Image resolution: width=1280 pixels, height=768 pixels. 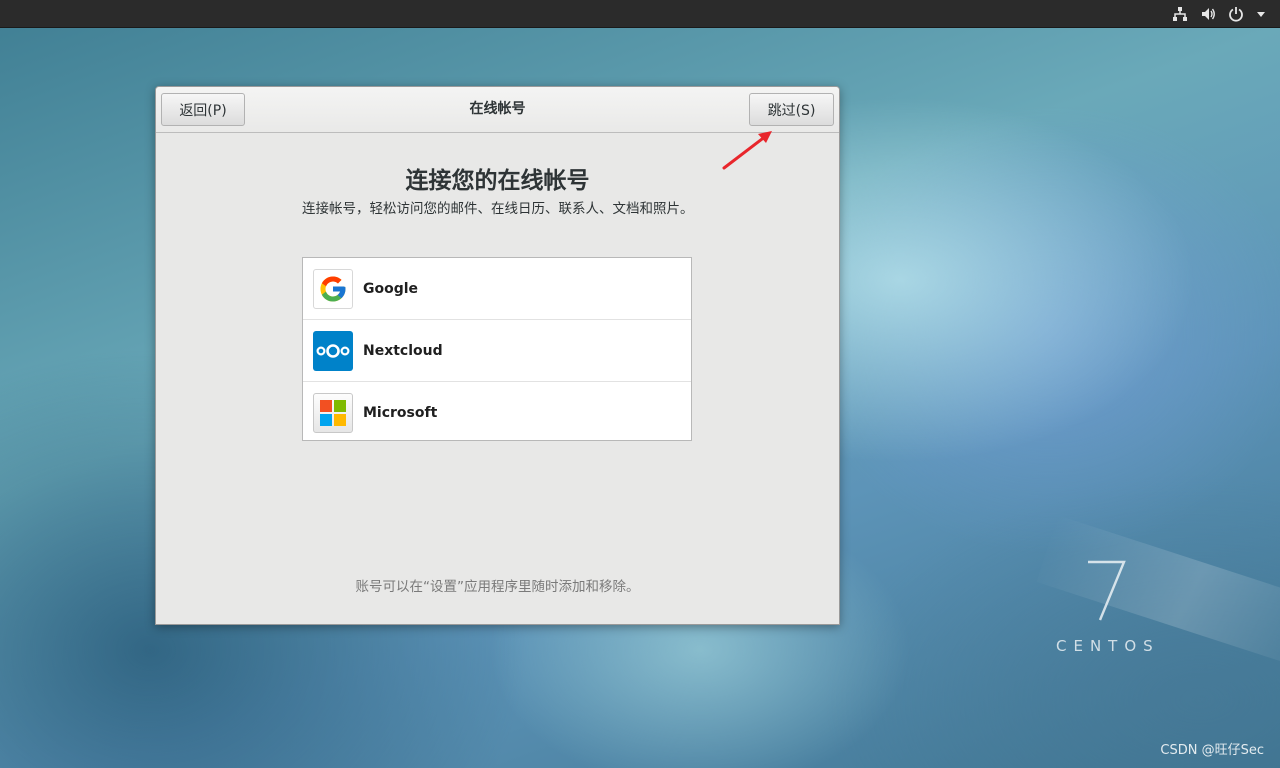 I want to click on back-button: 返回(P), so click(x=203, y=109).